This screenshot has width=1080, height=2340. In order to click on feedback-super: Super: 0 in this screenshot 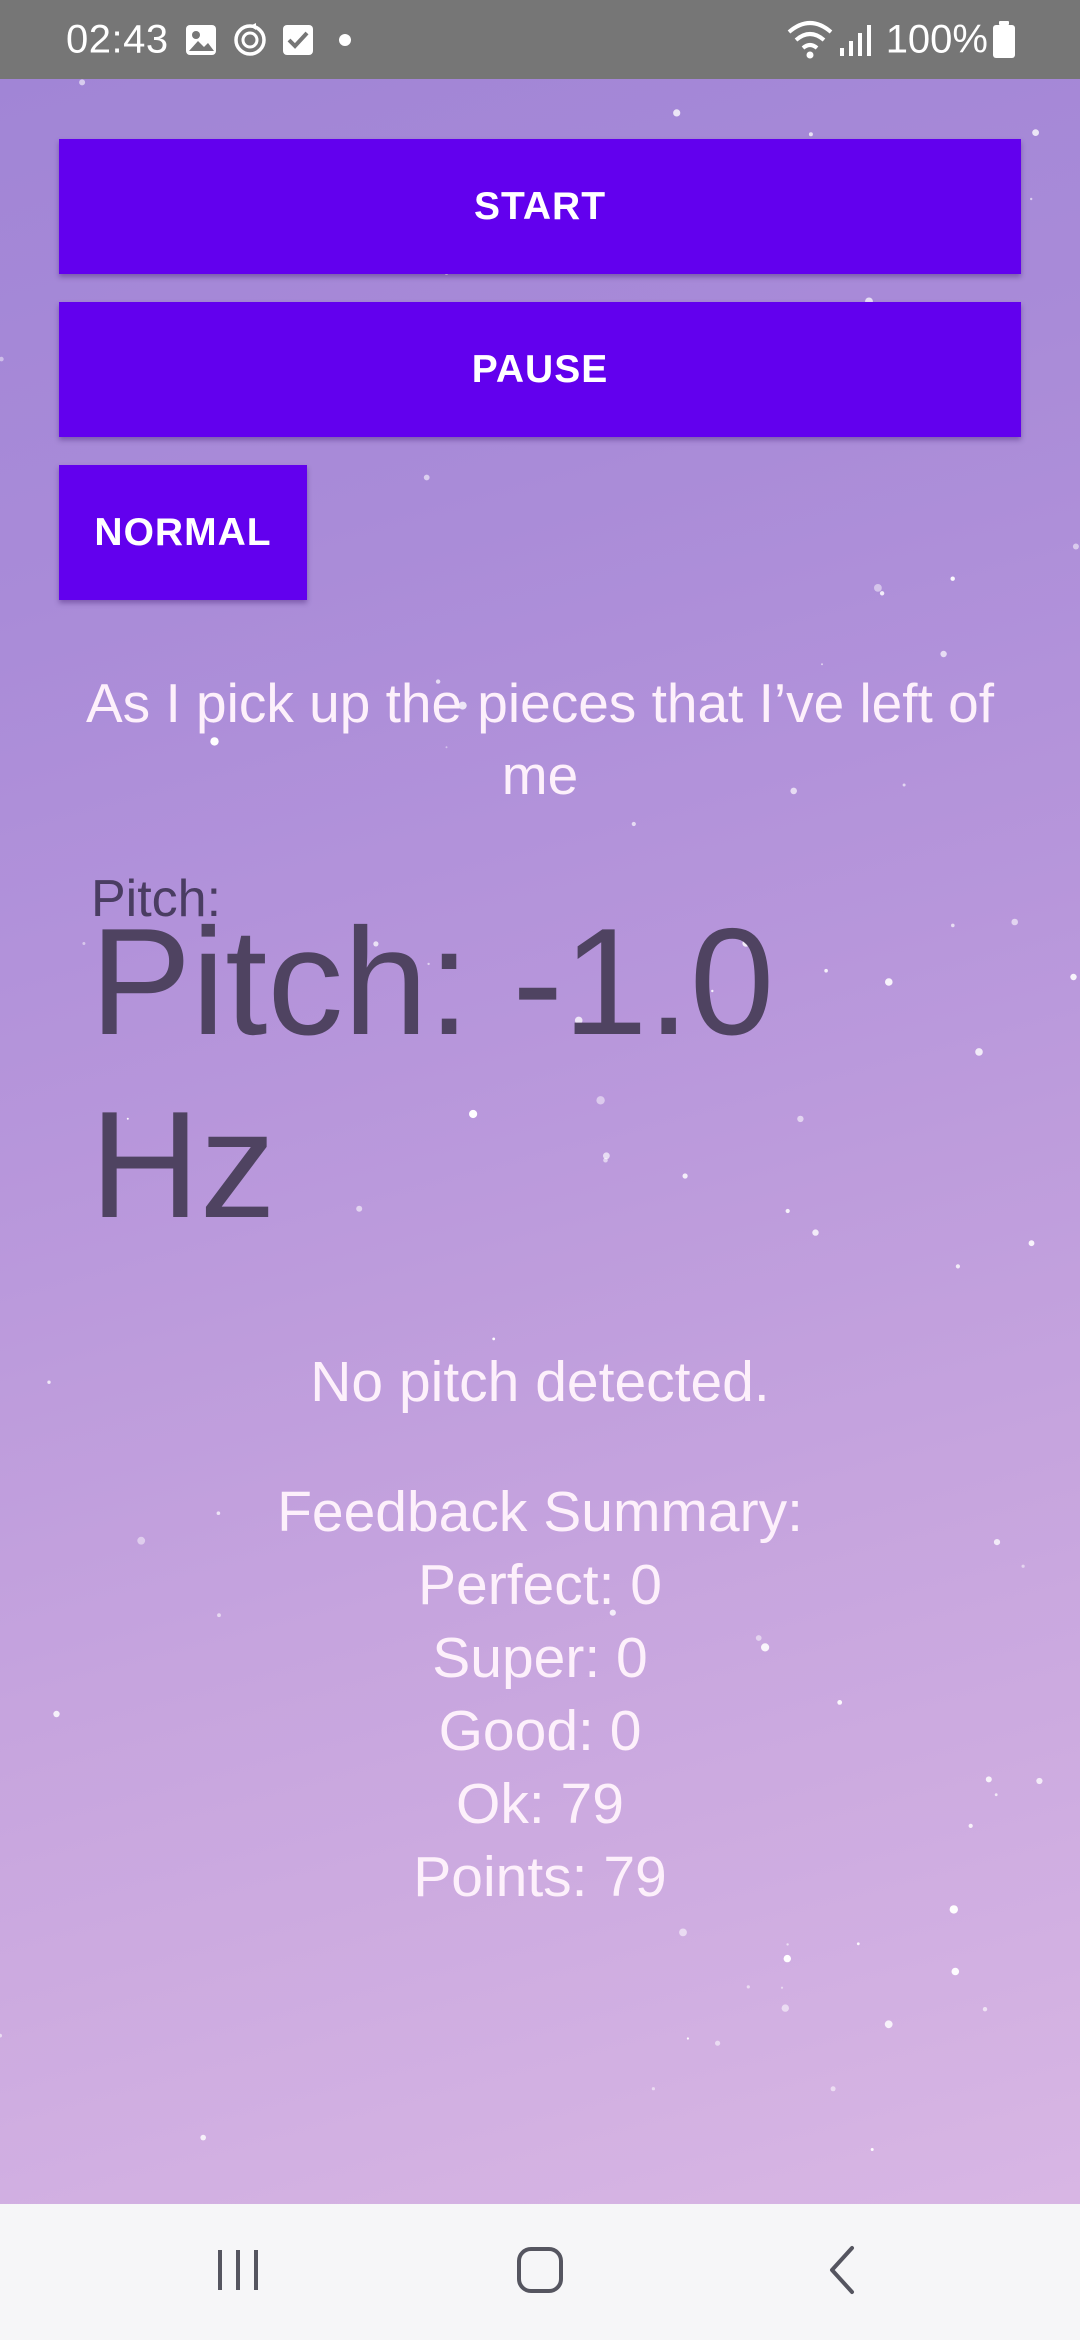, I will do `click(540, 1658)`.